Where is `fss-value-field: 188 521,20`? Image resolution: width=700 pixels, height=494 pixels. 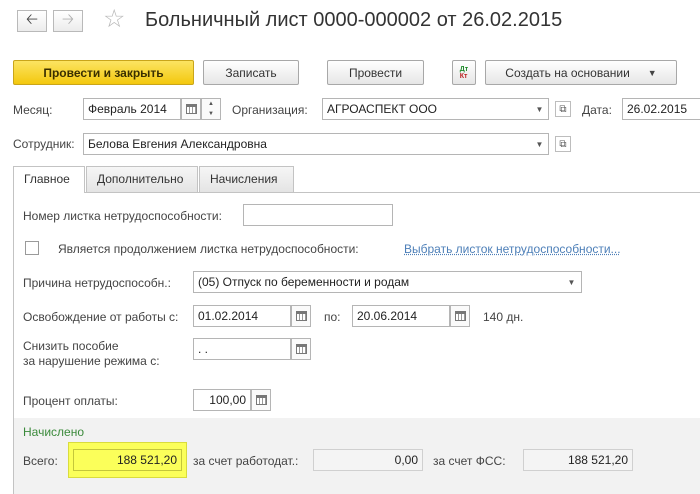 fss-value-field: 188 521,20 is located at coordinates (578, 460).